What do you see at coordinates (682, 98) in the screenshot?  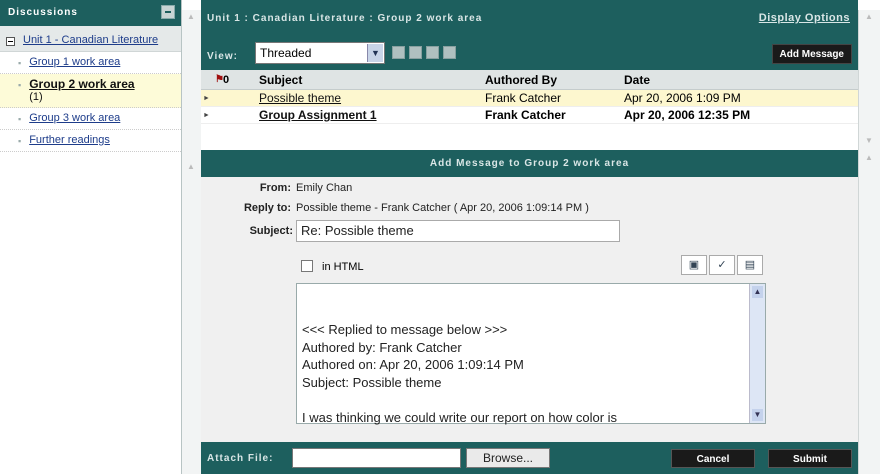 I see `message-date: Apr 20, 2006 1:09 PM` at bounding box center [682, 98].